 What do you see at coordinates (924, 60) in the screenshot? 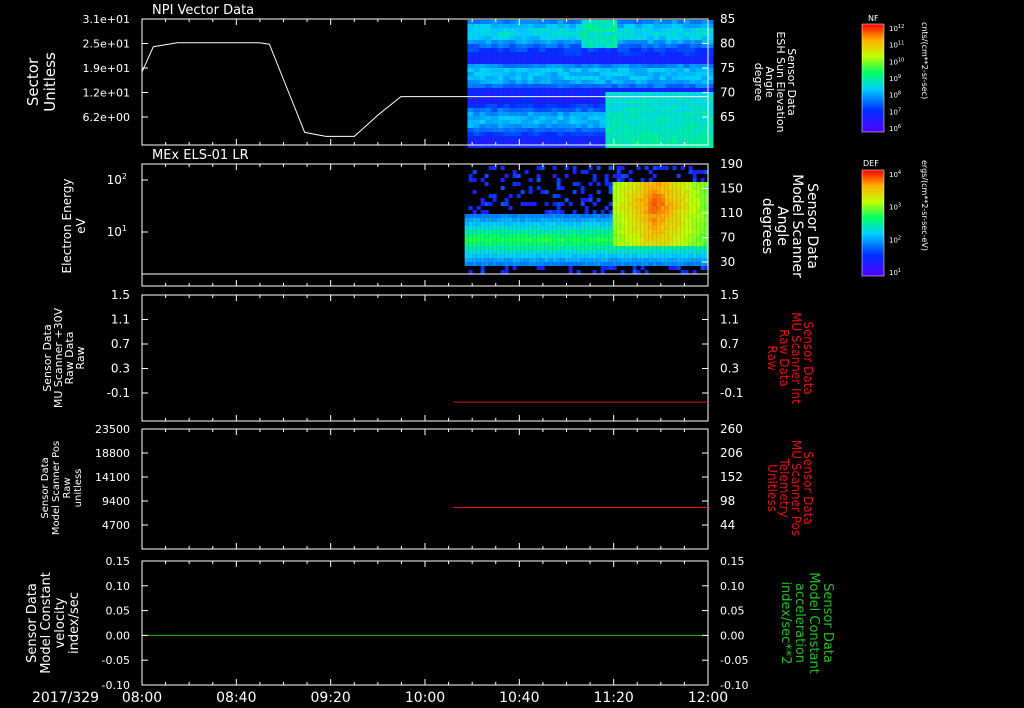
I see `colorbar-nf-units: cnts/(cm**2-sr-sec)` at bounding box center [924, 60].